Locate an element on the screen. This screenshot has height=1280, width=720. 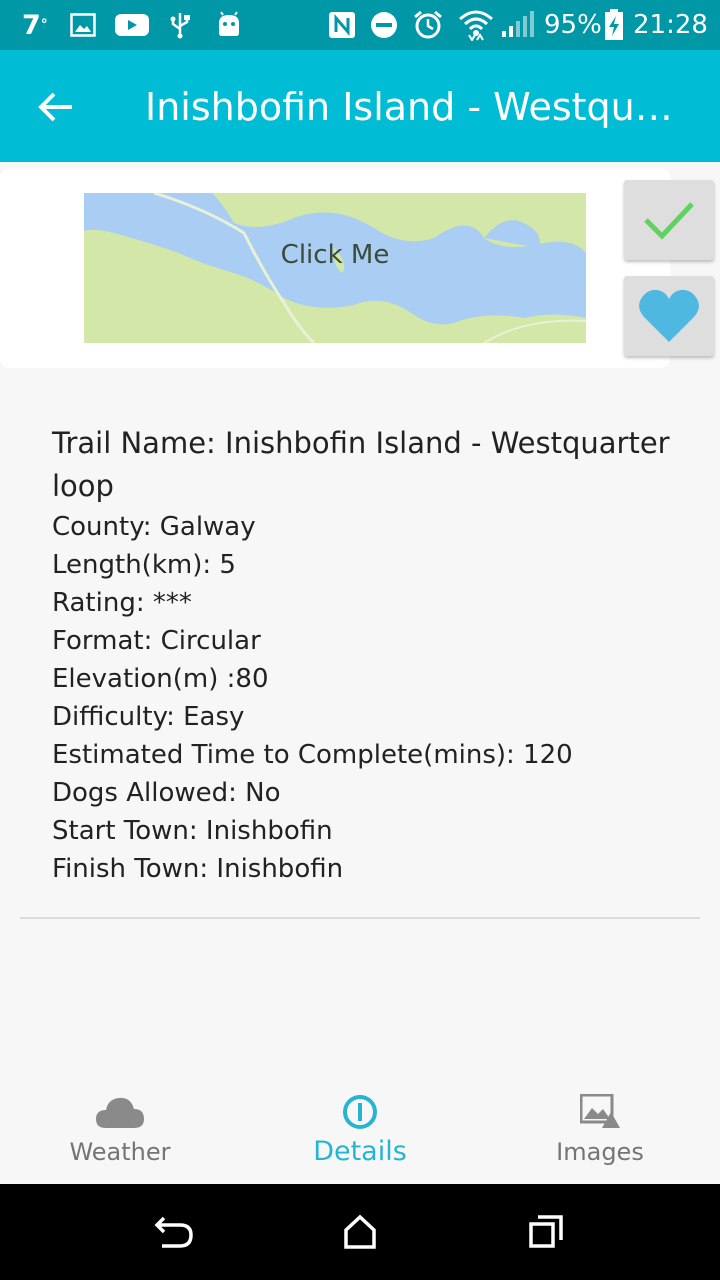
trail-format: Format: Circular is located at coordinates (156, 641).